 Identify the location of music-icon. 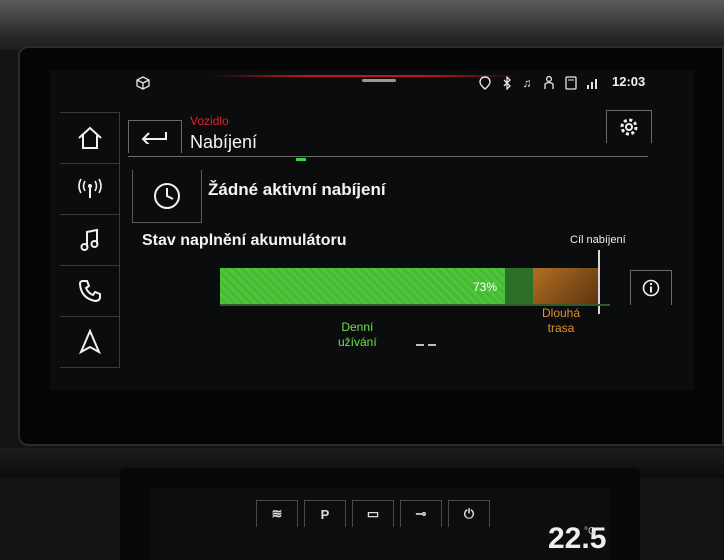
(89, 239).